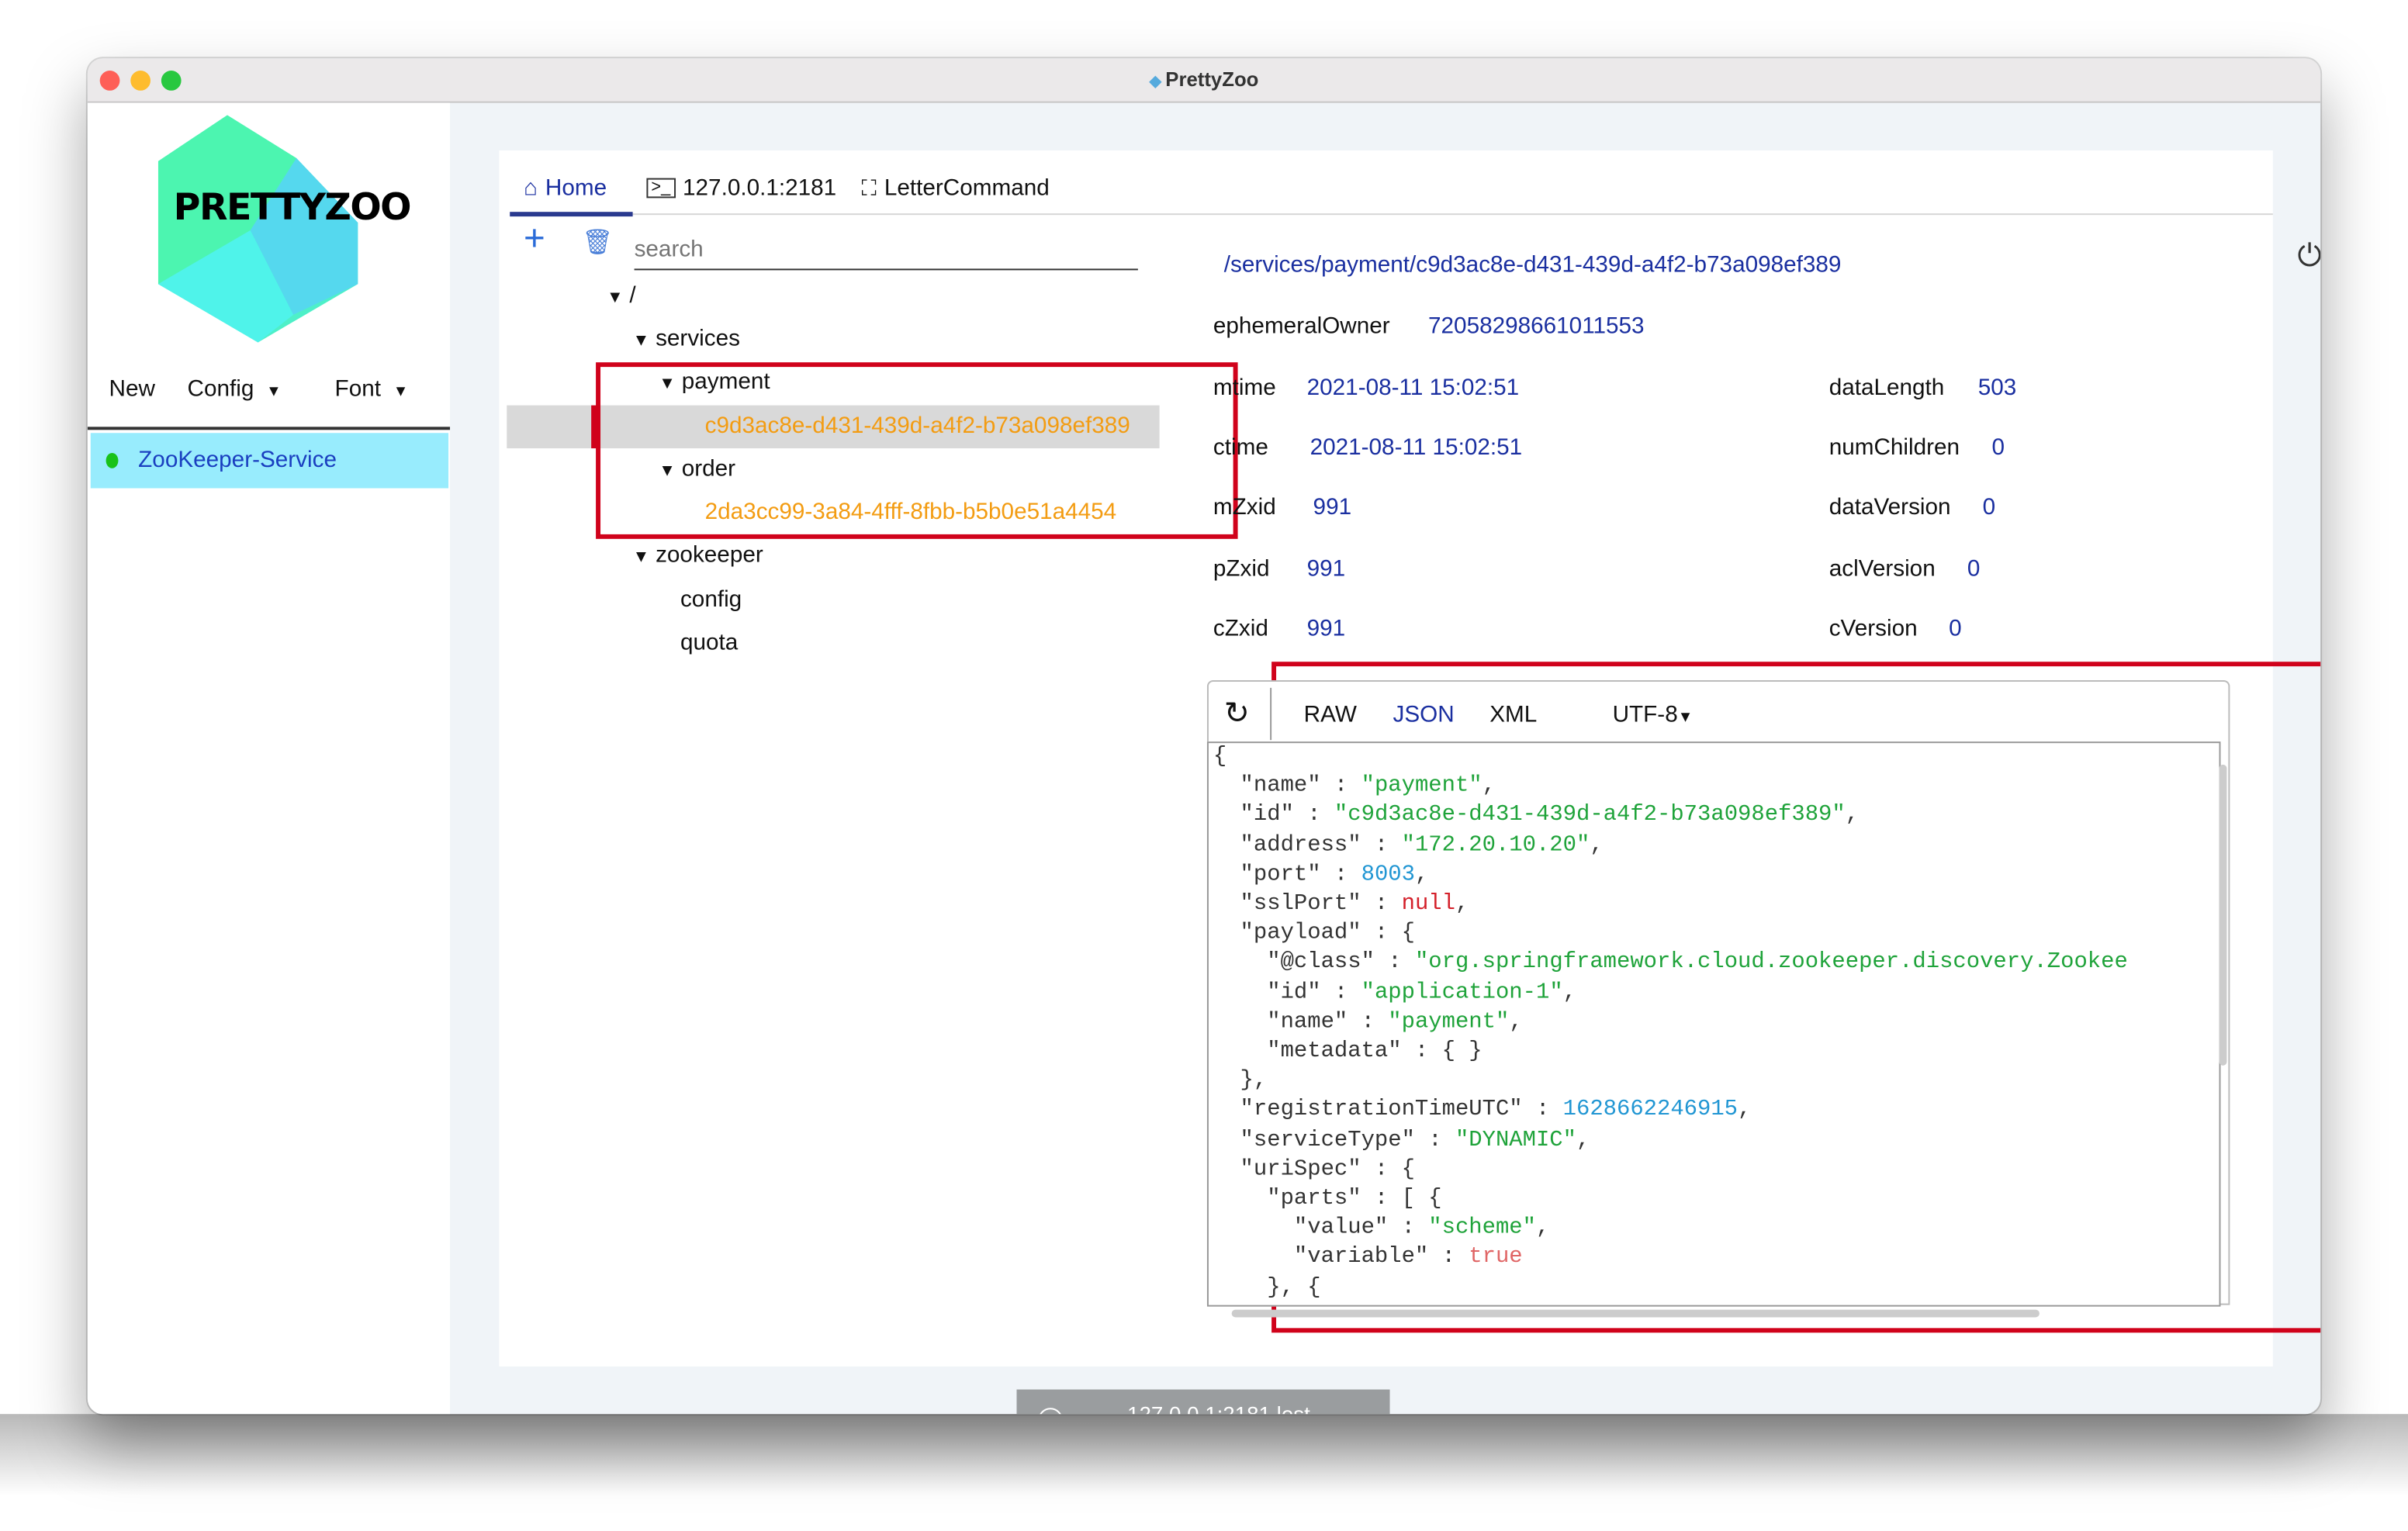 Image resolution: width=2408 pixels, height=1531 pixels. What do you see at coordinates (1671, 905) in the screenshot?
I see `code-line: "sslPort" : null,` at bounding box center [1671, 905].